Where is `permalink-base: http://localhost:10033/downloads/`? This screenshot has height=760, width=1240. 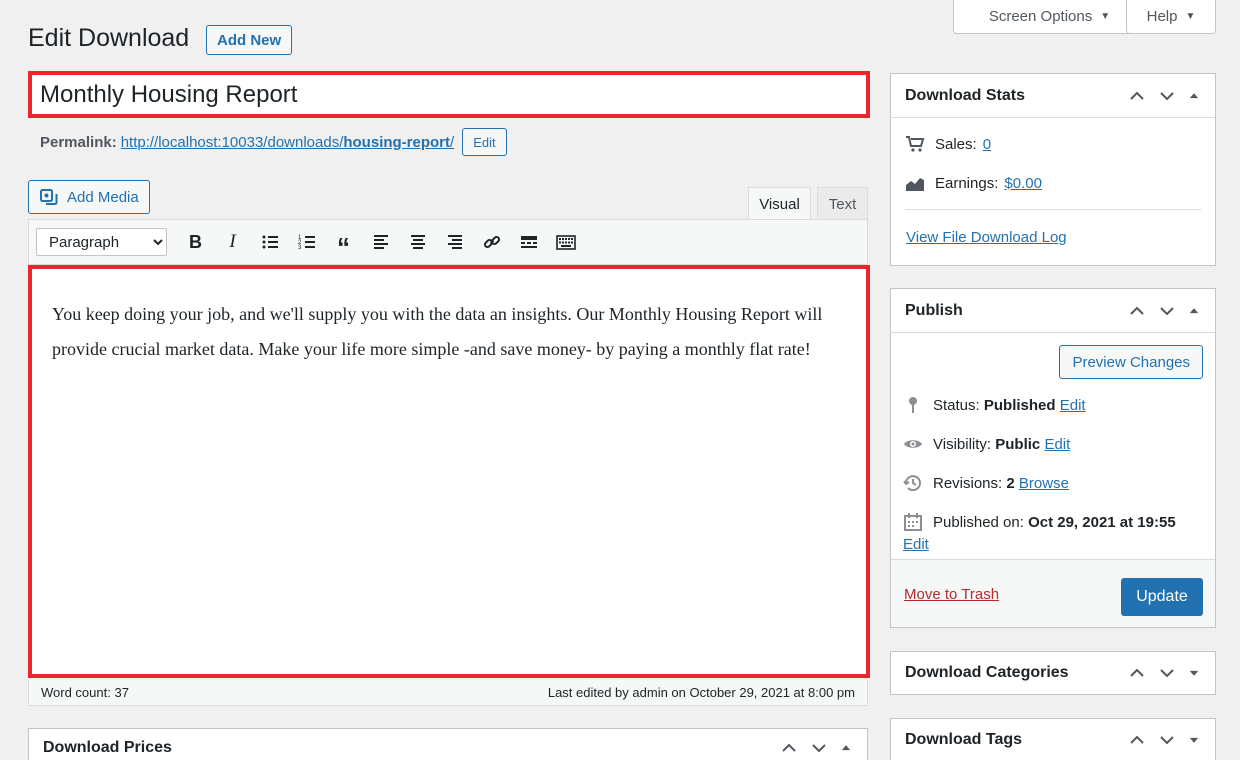
permalink-base: http://localhost:10033/downloads/ is located at coordinates (232, 142).